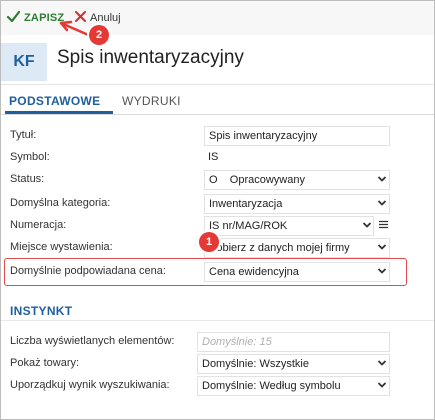  What do you see at coordinates (209, 242) in the screenshot?
I see `annotation-badge-1: 1` at bounding box center [209, 242].